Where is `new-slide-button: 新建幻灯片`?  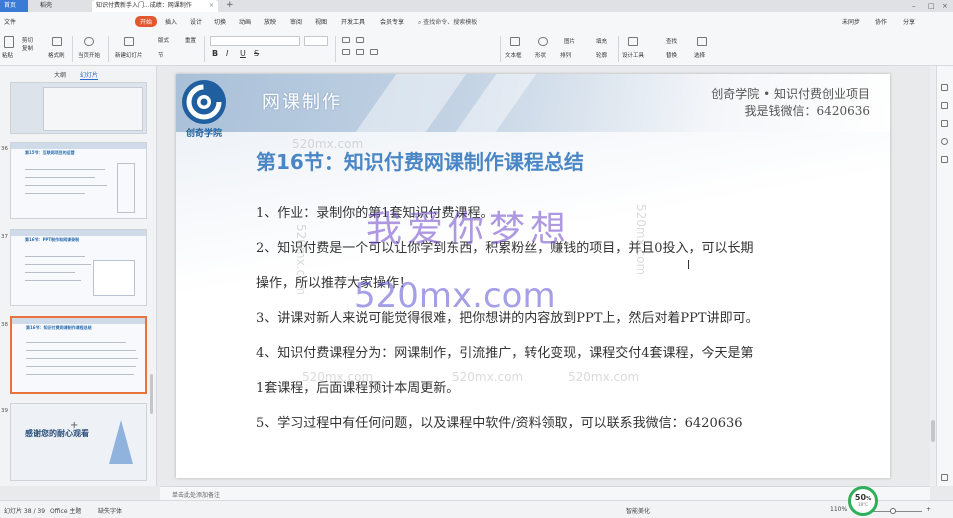 new-slide-button: 新建幻灯片 is located at coordinates (129, 55).